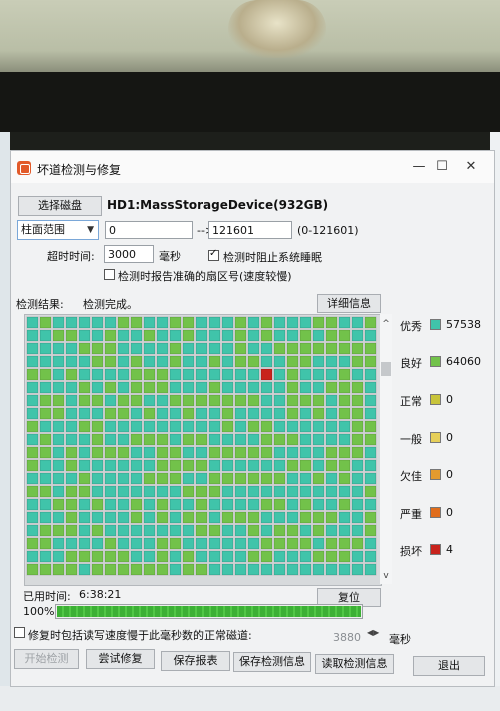 The image size is (500, 711). Describe the element at coordinates (100, 594) in the screenshot. I see `elapsed-value: 6:38:21` at that location.